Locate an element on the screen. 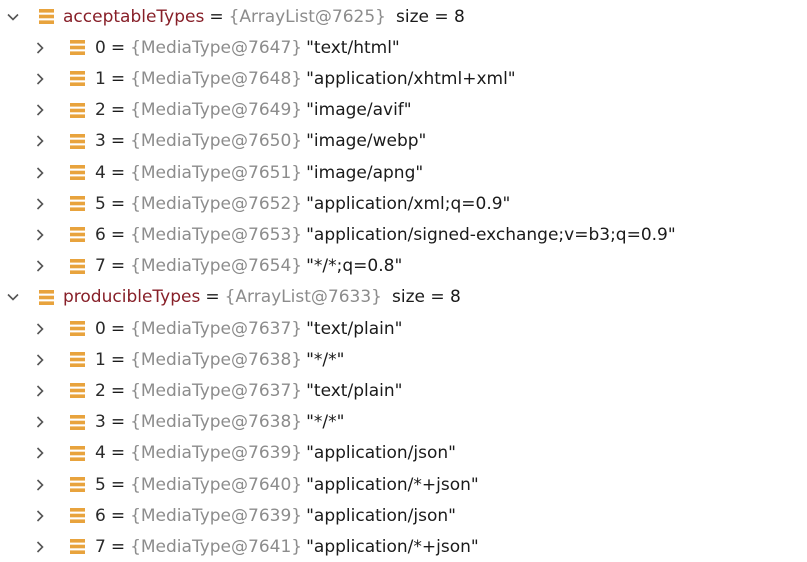 Image resolution: width=807 pixels, height=562 pixels. tree-node-item: 7 = {MediaType@7641} "application/*+json" is located at coordinates (403, 546).